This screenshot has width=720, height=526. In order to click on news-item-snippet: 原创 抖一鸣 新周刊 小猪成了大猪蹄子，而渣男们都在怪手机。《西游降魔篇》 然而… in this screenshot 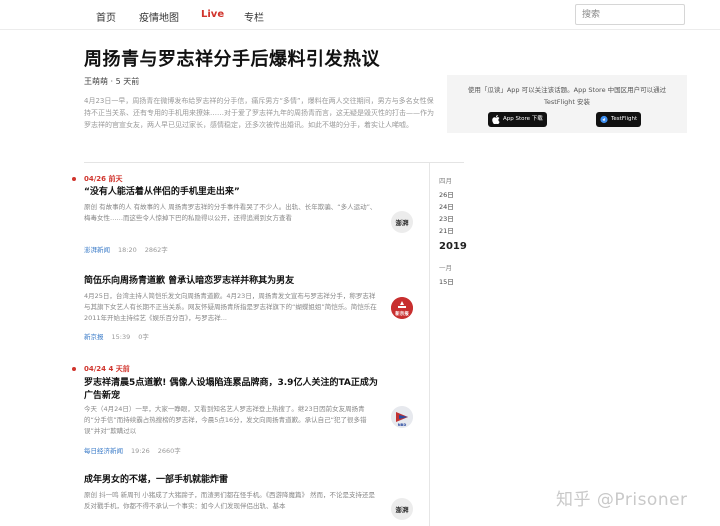, I will do `click(230, 500)`.